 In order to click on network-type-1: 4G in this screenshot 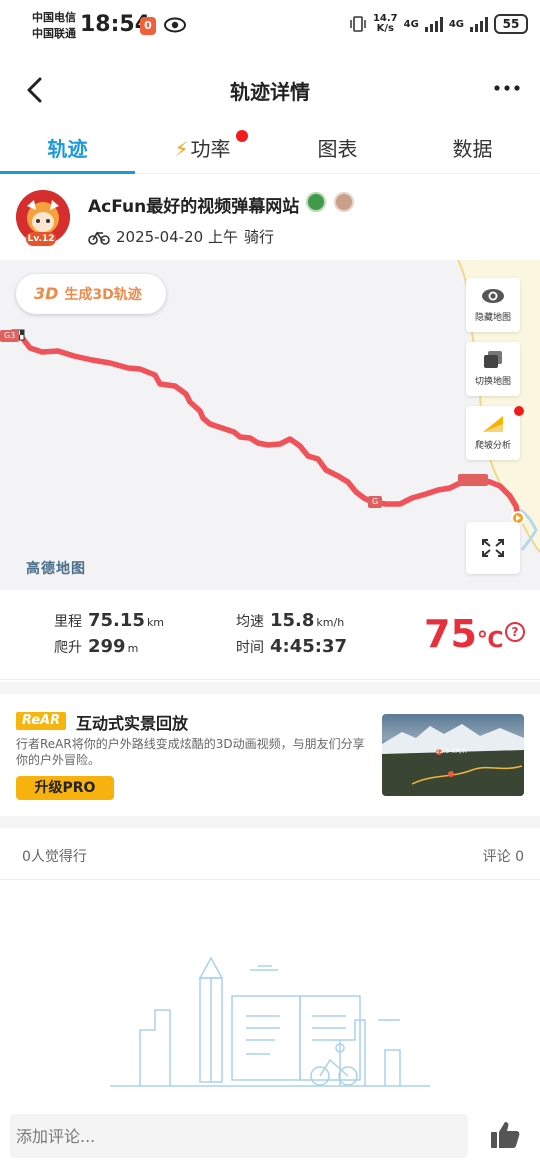, I will do `click(411, 24)`.